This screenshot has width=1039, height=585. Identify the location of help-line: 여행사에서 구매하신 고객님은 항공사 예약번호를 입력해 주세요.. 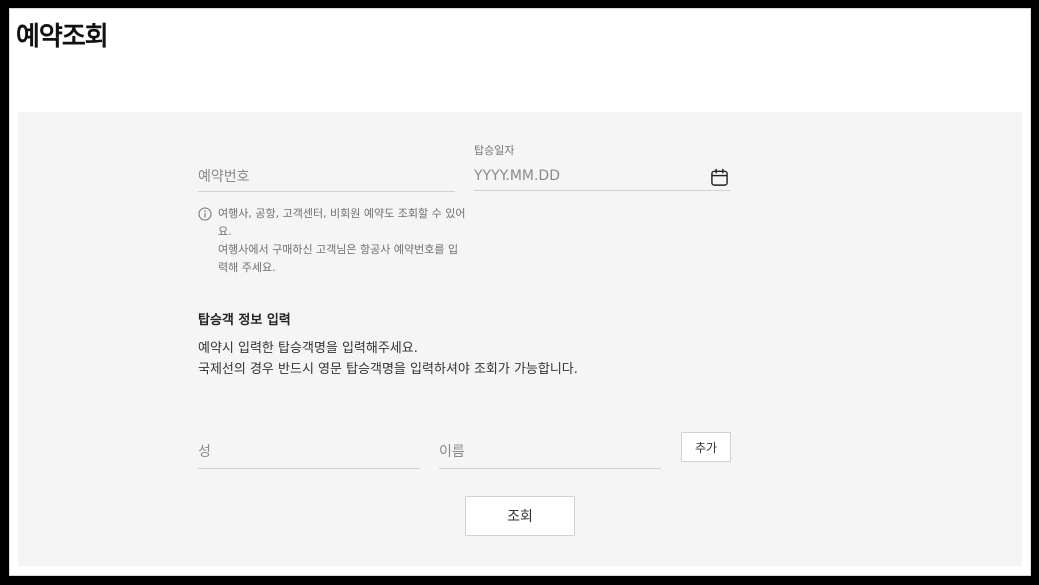
(338, 258).